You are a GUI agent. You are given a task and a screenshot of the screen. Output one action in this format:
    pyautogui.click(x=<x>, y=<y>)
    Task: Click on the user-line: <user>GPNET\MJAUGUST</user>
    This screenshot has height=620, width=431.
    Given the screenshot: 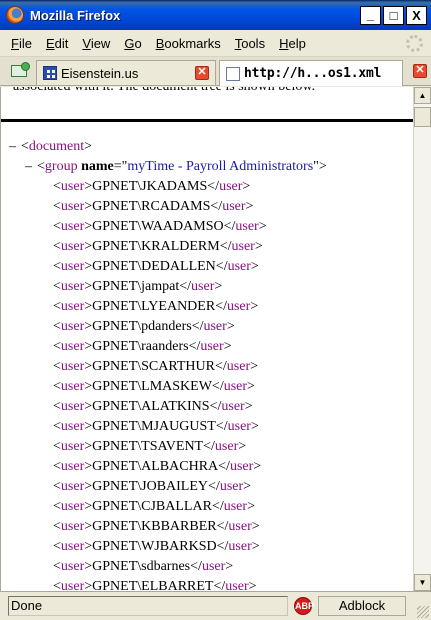 What is the action you would take?
    pyautogui.click(x=156, y=426)
    